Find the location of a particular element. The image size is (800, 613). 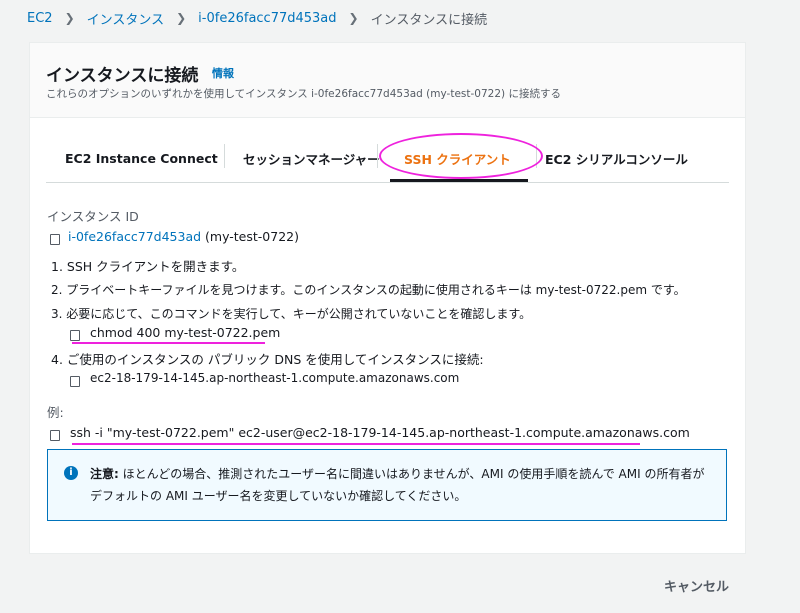

step-1: 1. SSH クライアントを開きます。 is located at coordinates (148, 266).